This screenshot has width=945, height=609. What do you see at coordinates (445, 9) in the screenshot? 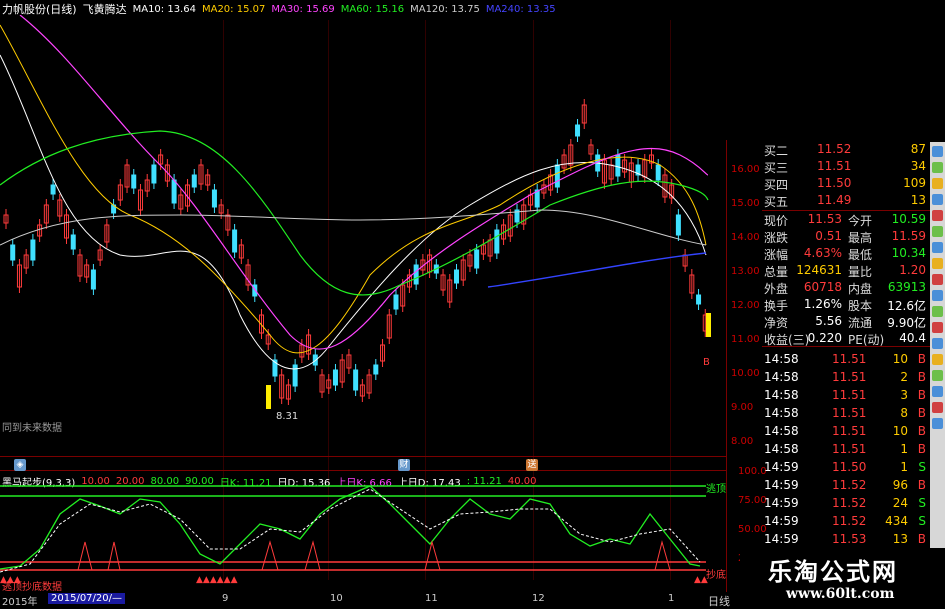
I see `ma-legend-item: MA120: 13.75` at bounding box center [445, 9].